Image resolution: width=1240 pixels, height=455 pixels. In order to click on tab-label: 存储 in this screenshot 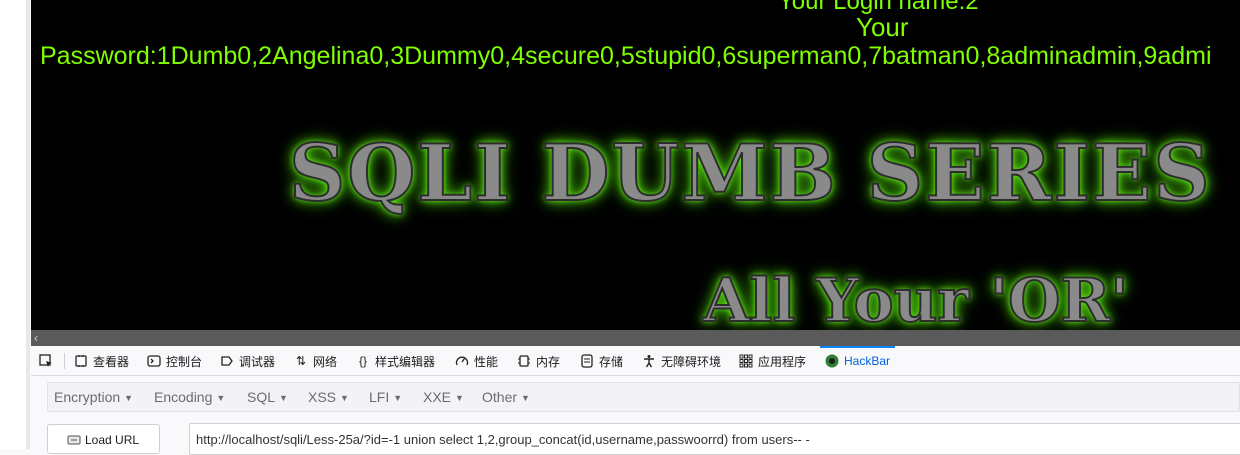, I will do `click(611, 361)`.